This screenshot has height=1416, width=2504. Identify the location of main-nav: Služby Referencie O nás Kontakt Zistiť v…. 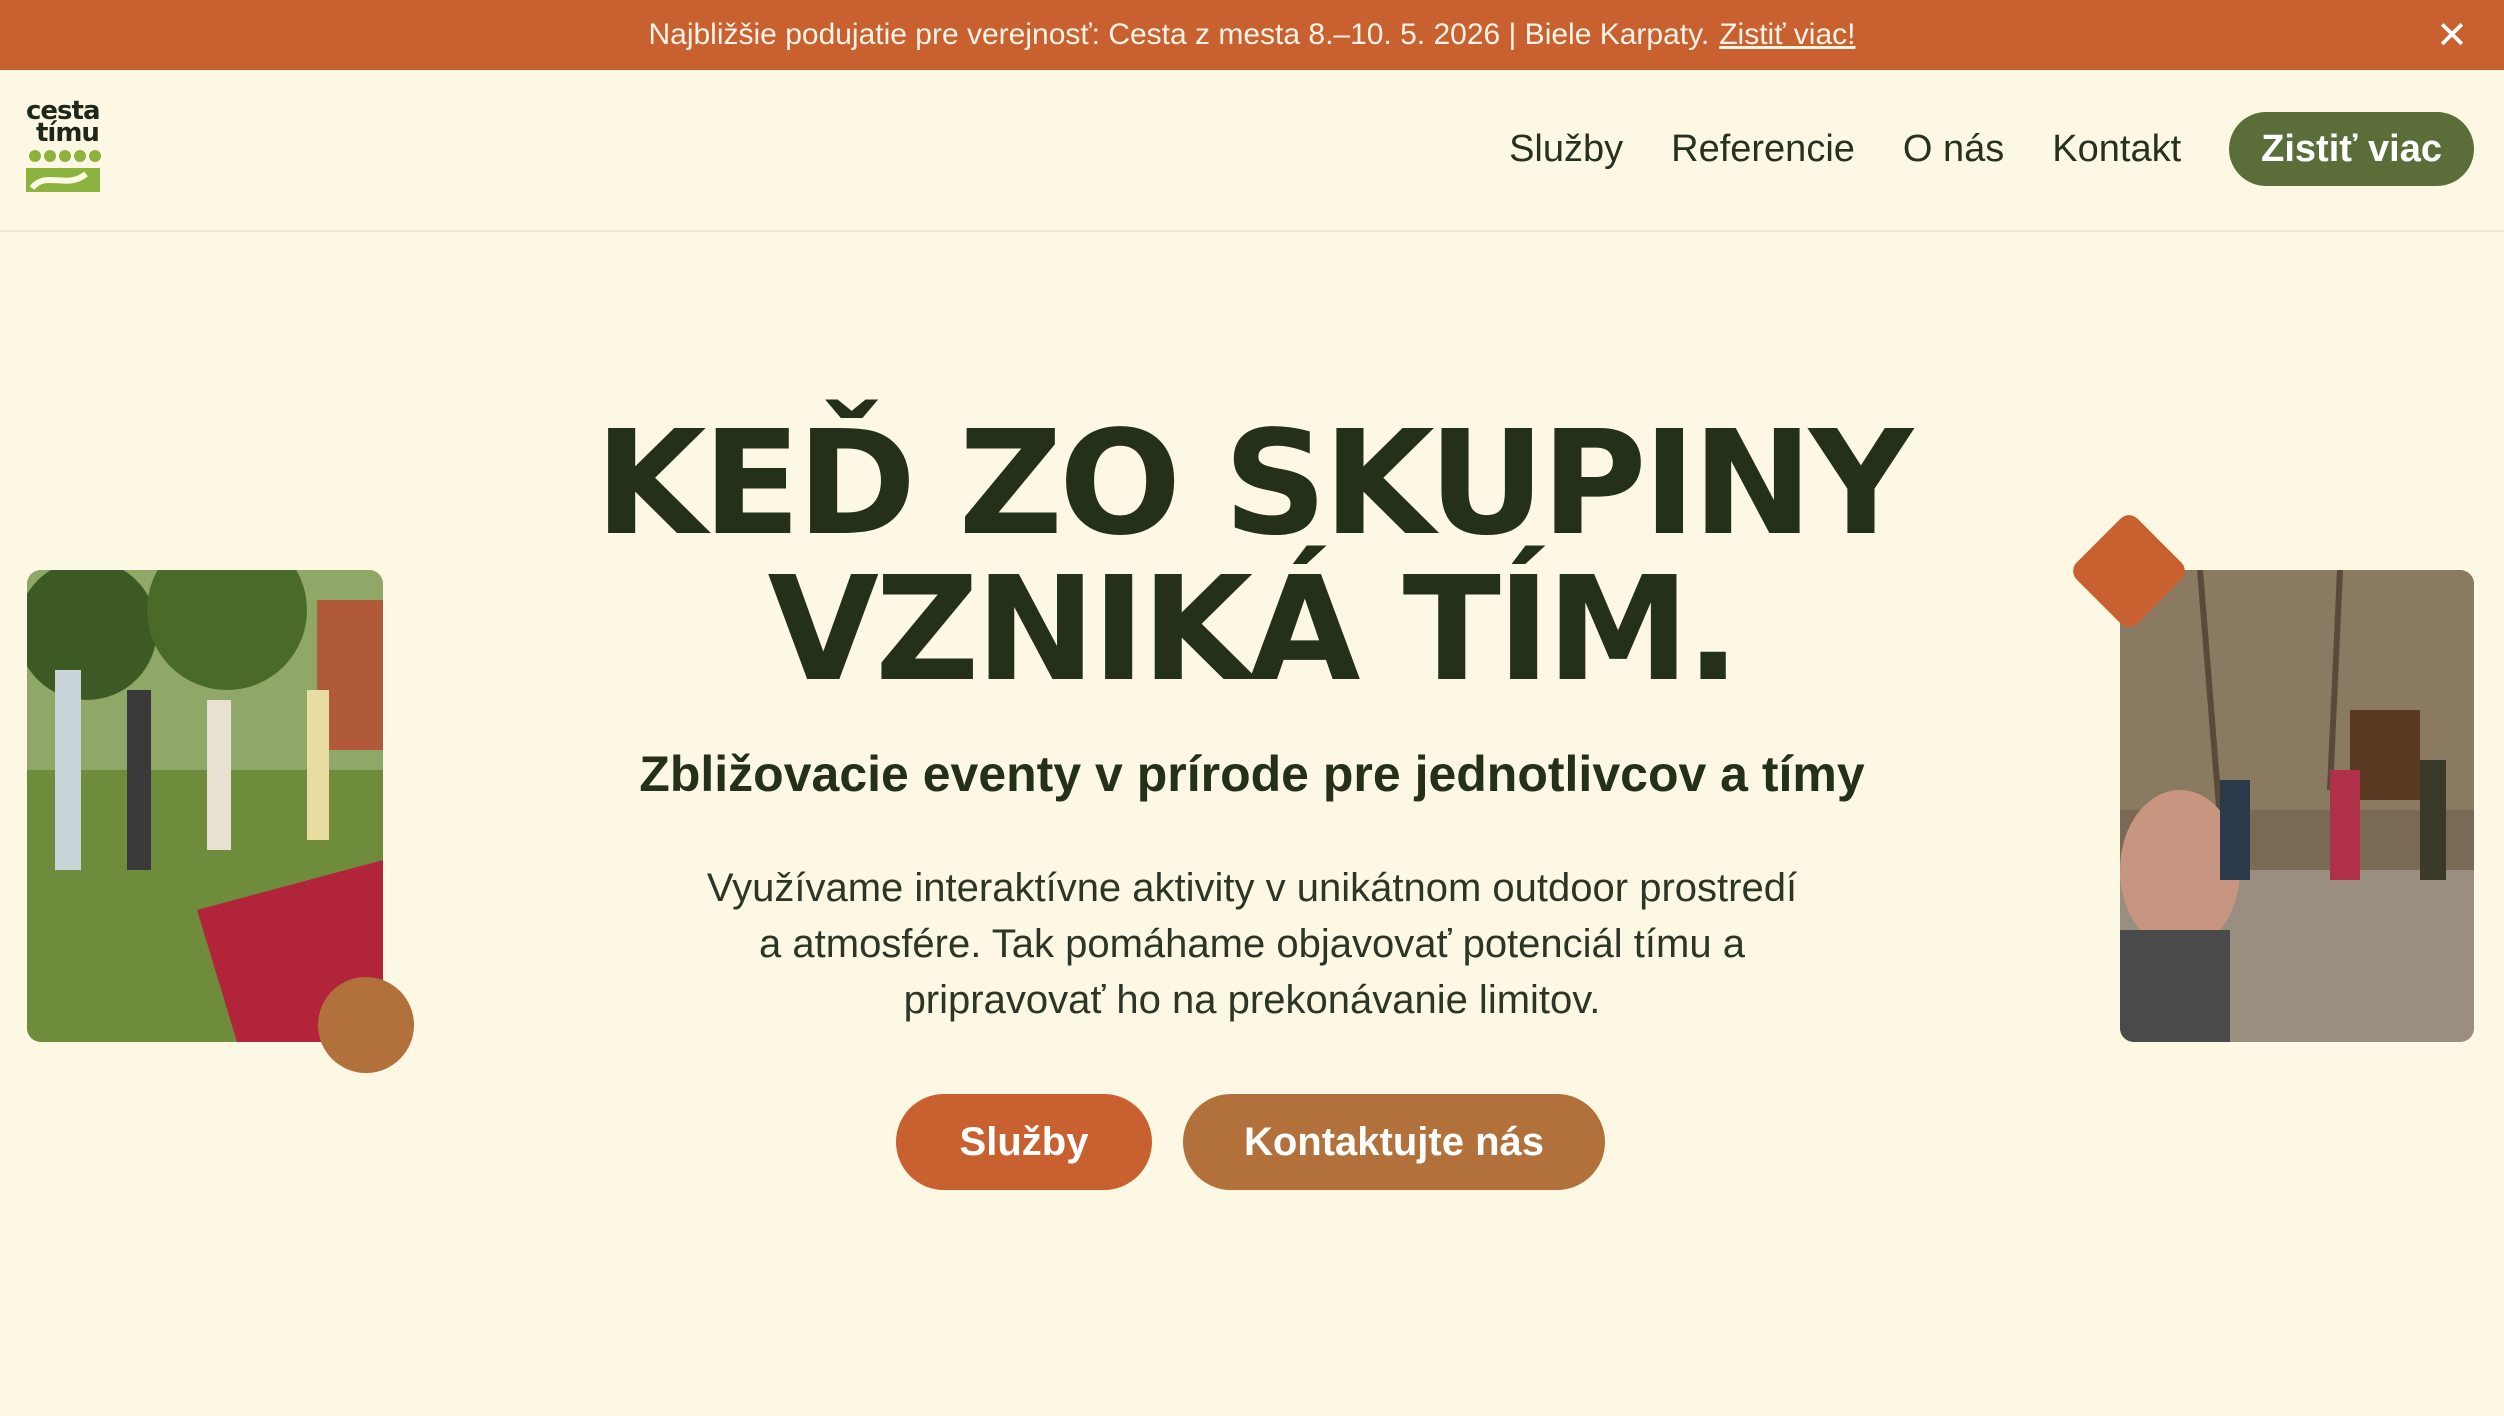
(1967, 149).